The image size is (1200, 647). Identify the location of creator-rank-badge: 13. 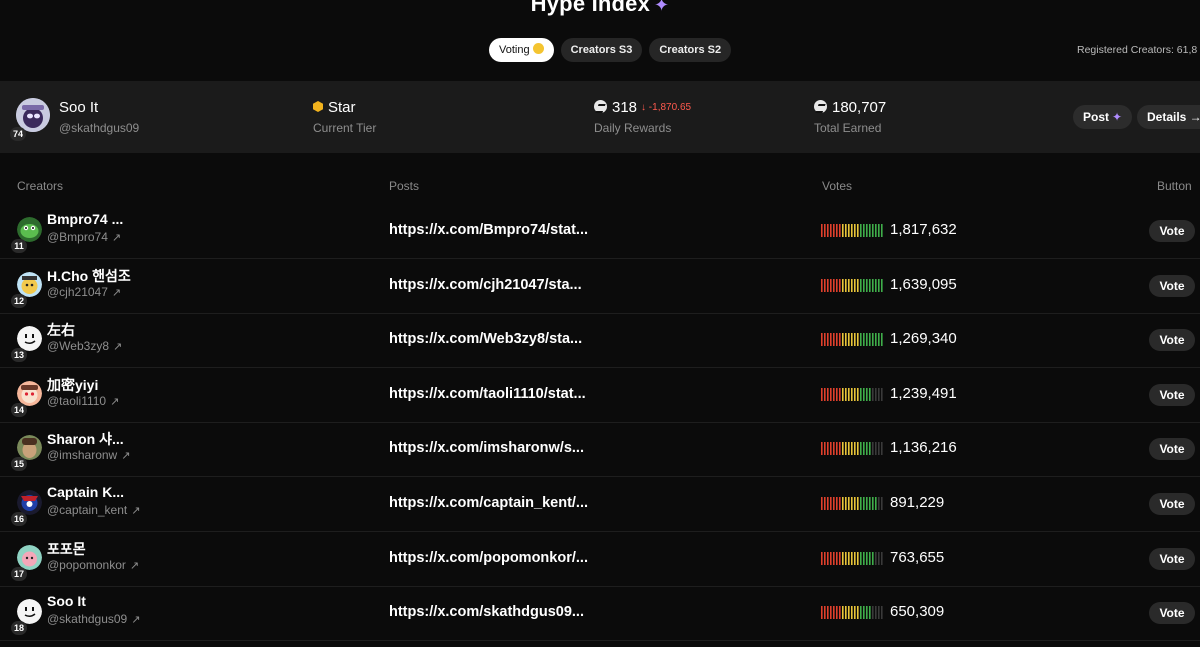
(19, 355).